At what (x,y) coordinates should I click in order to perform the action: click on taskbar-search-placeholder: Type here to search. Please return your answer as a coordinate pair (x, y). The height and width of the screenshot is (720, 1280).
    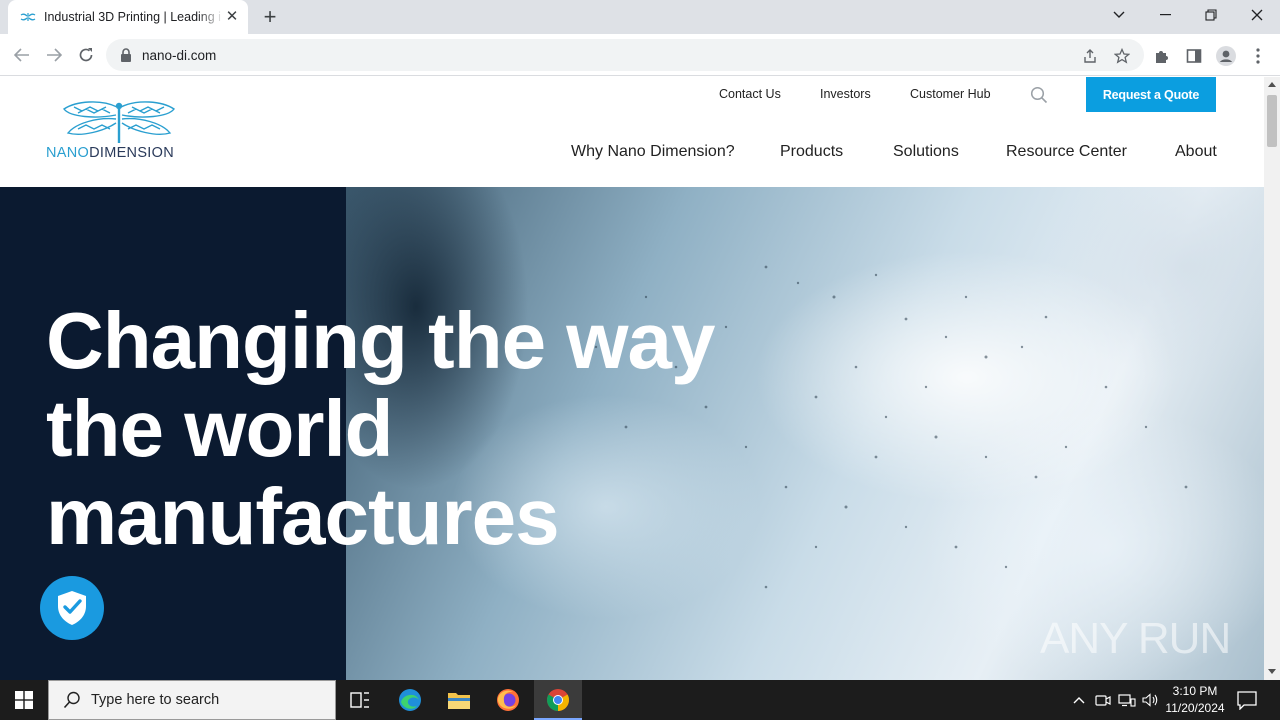
    Looking at the image, I should click on (155, 700).